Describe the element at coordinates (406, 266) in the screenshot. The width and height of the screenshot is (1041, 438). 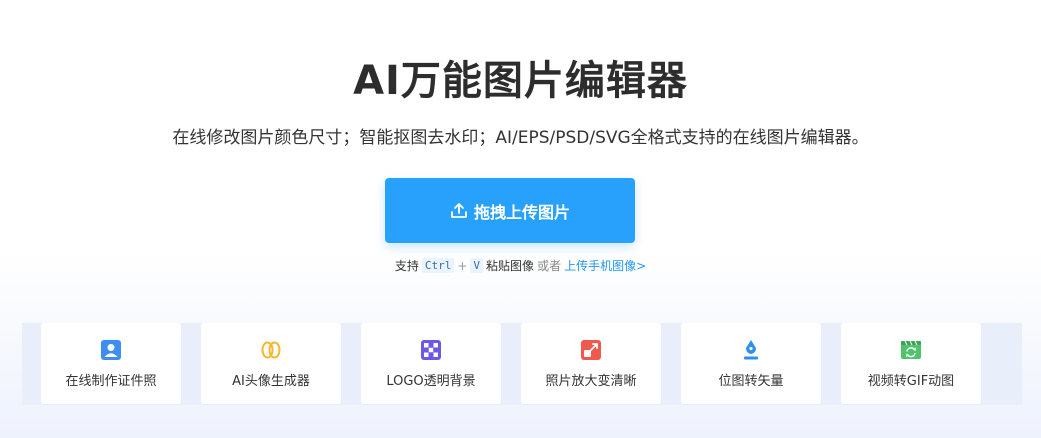
I see `hint-prefix: 支持` at that location.